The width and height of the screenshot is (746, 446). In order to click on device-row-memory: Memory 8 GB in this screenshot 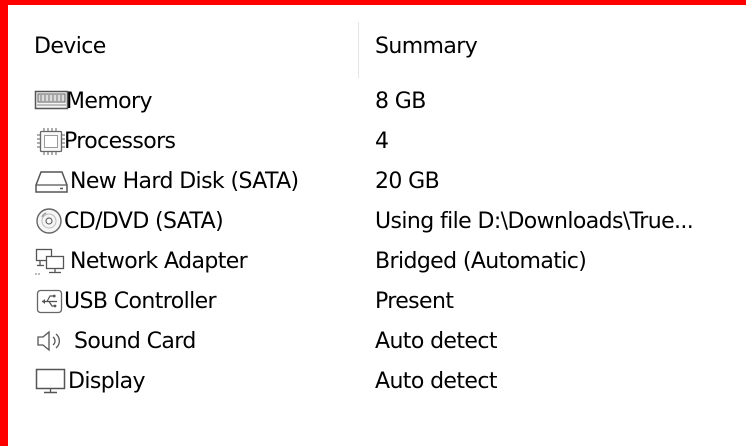, I will do `click(381, 102)`.